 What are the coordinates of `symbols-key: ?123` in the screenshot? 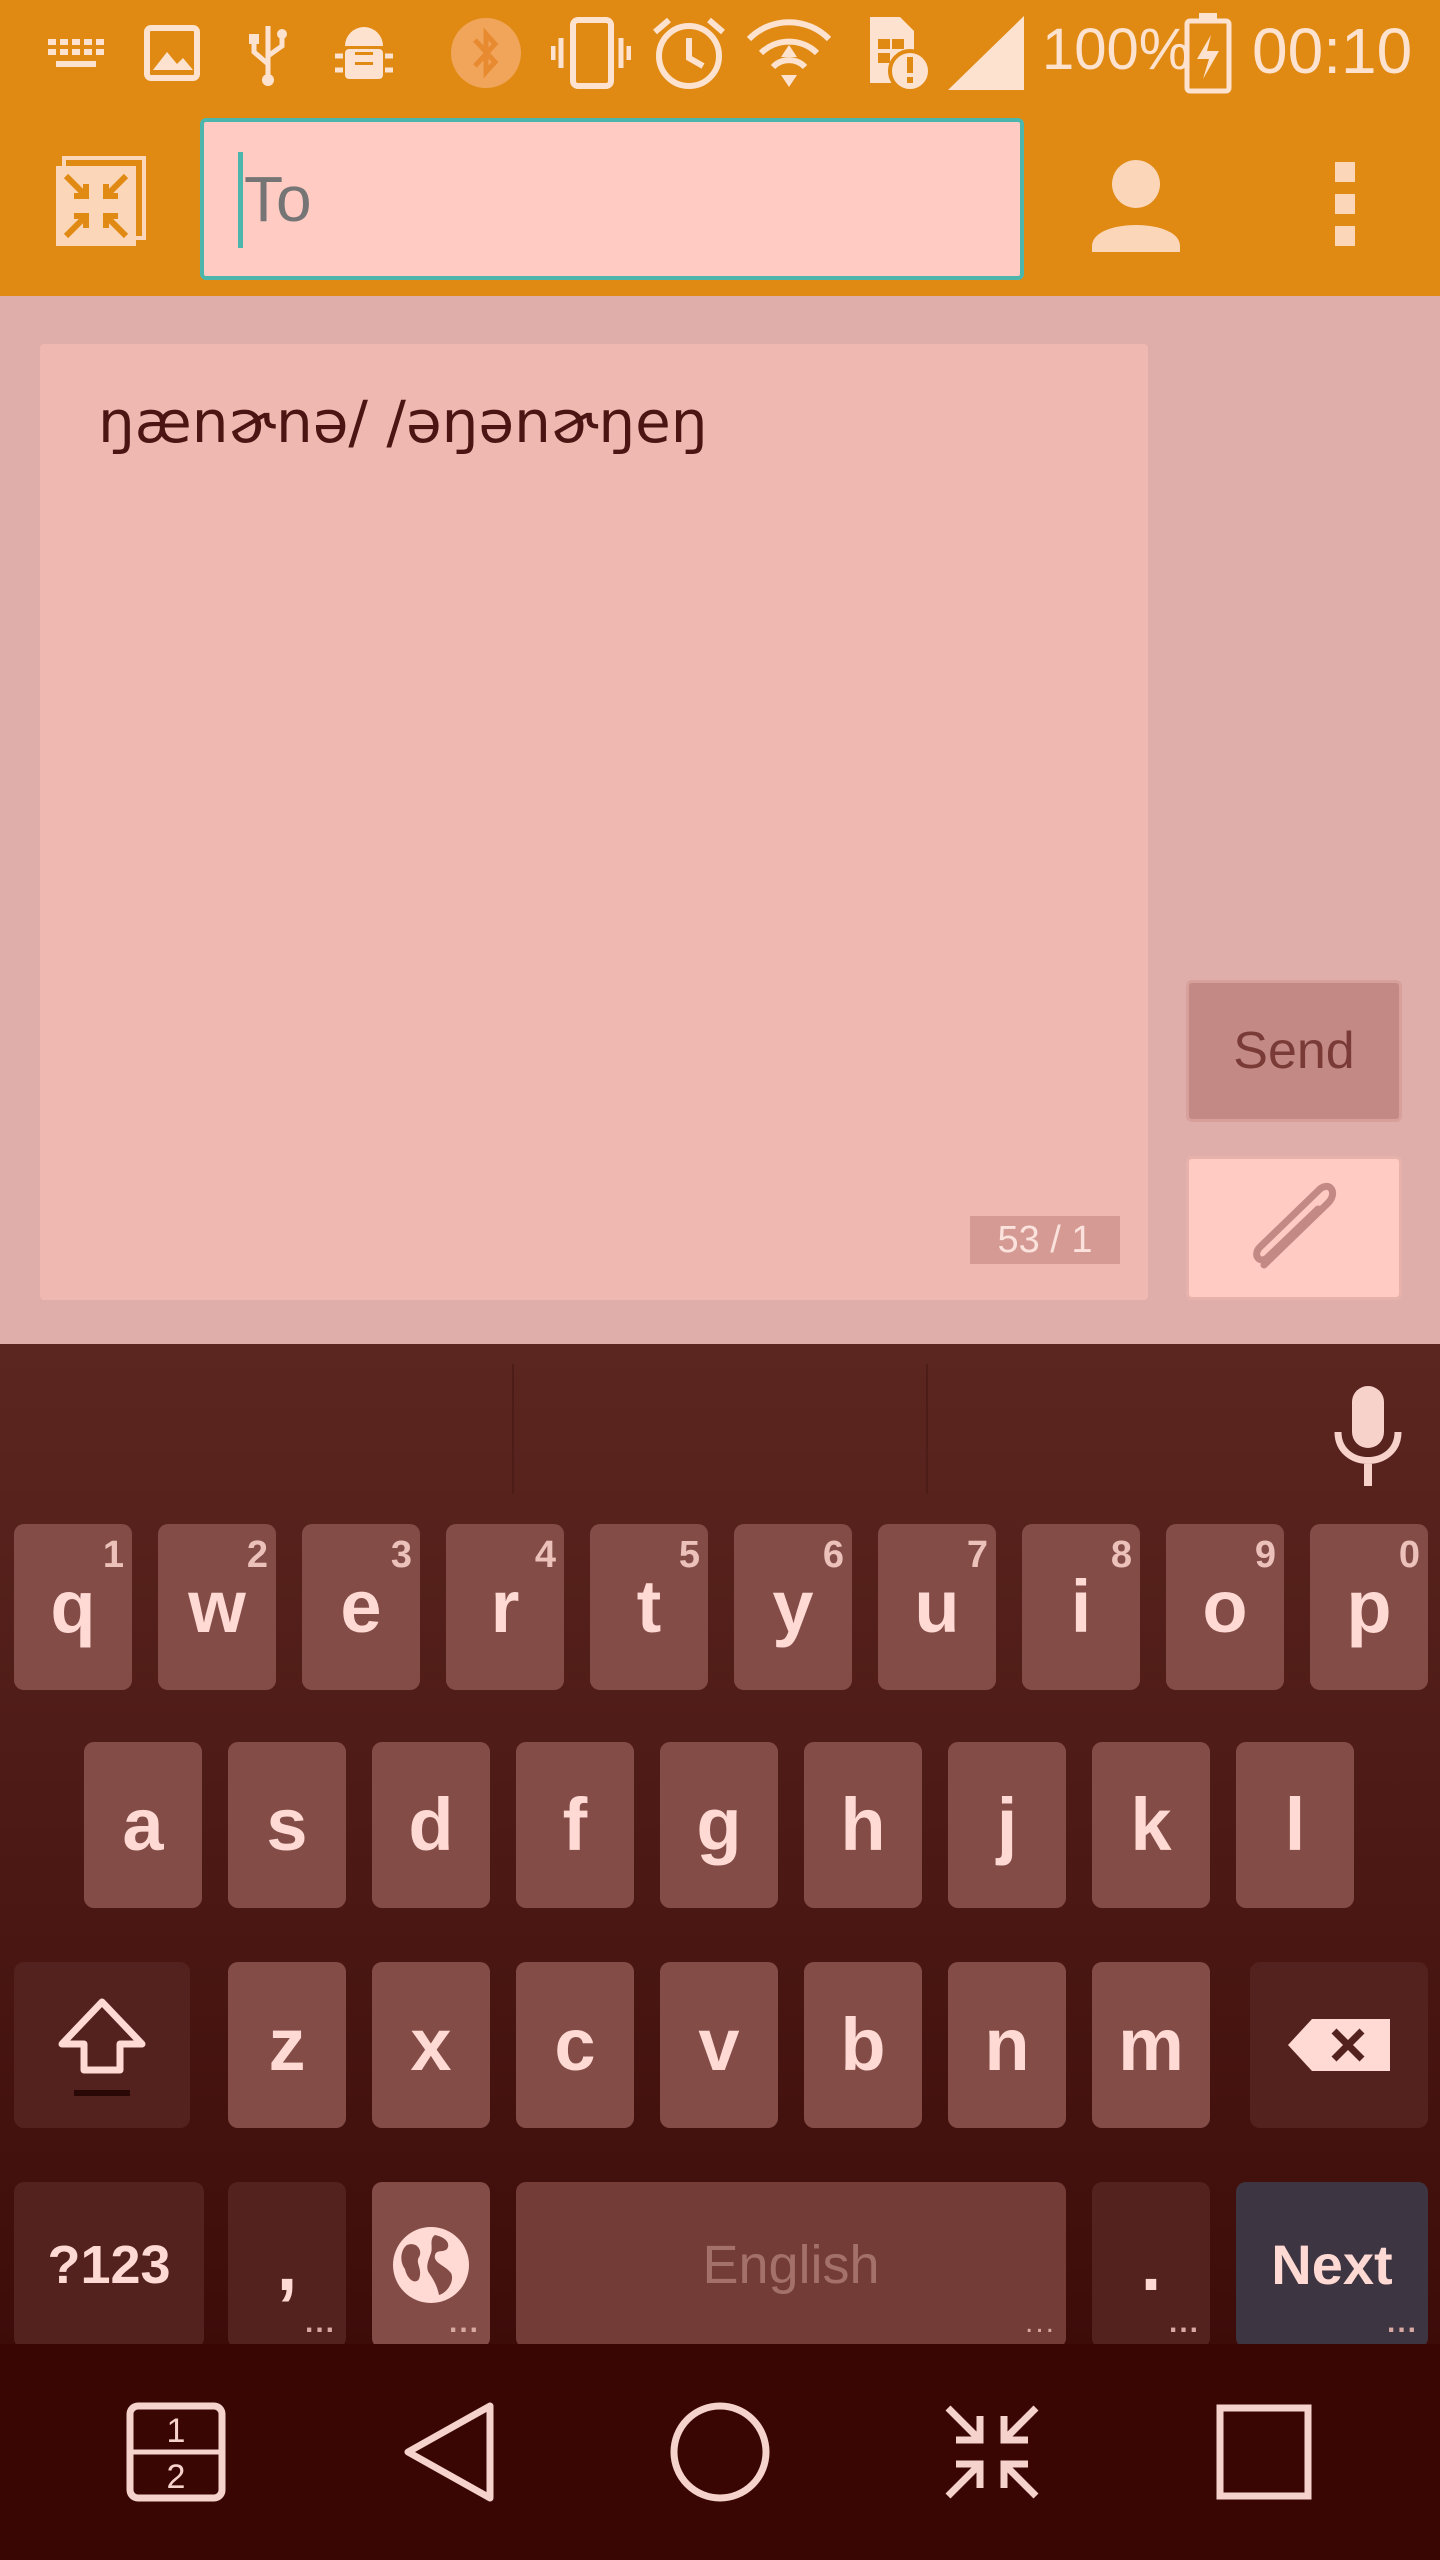 It's located at (109, 2265).